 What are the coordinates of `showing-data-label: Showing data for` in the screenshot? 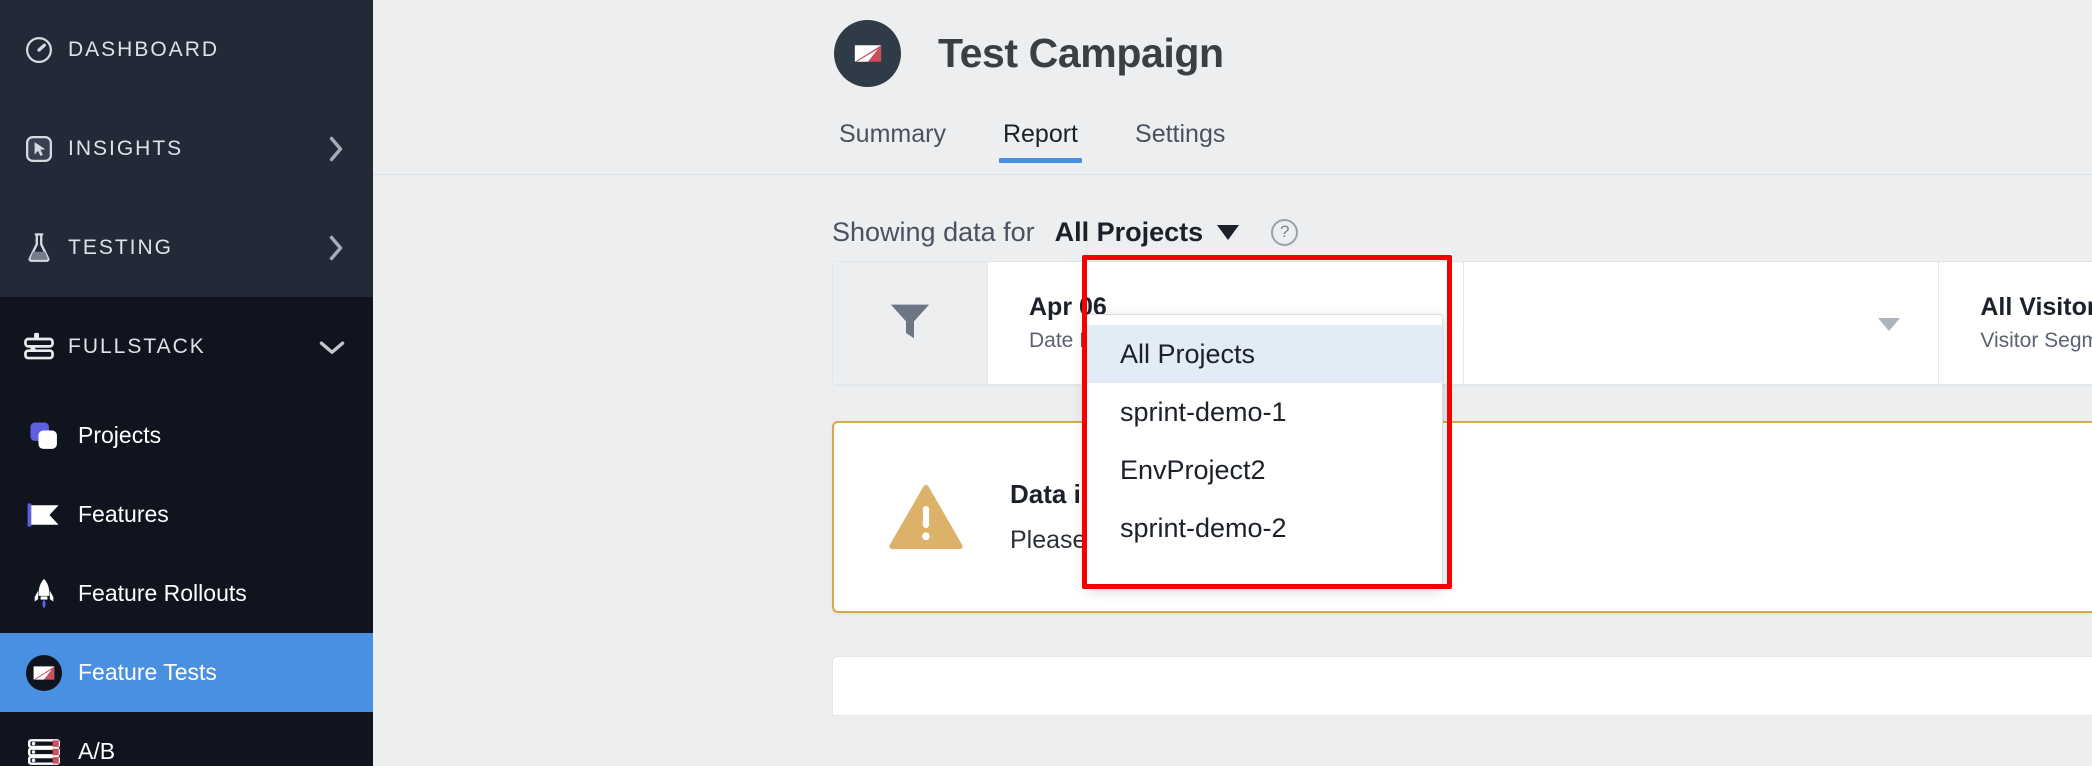 It's located at (933, 231).